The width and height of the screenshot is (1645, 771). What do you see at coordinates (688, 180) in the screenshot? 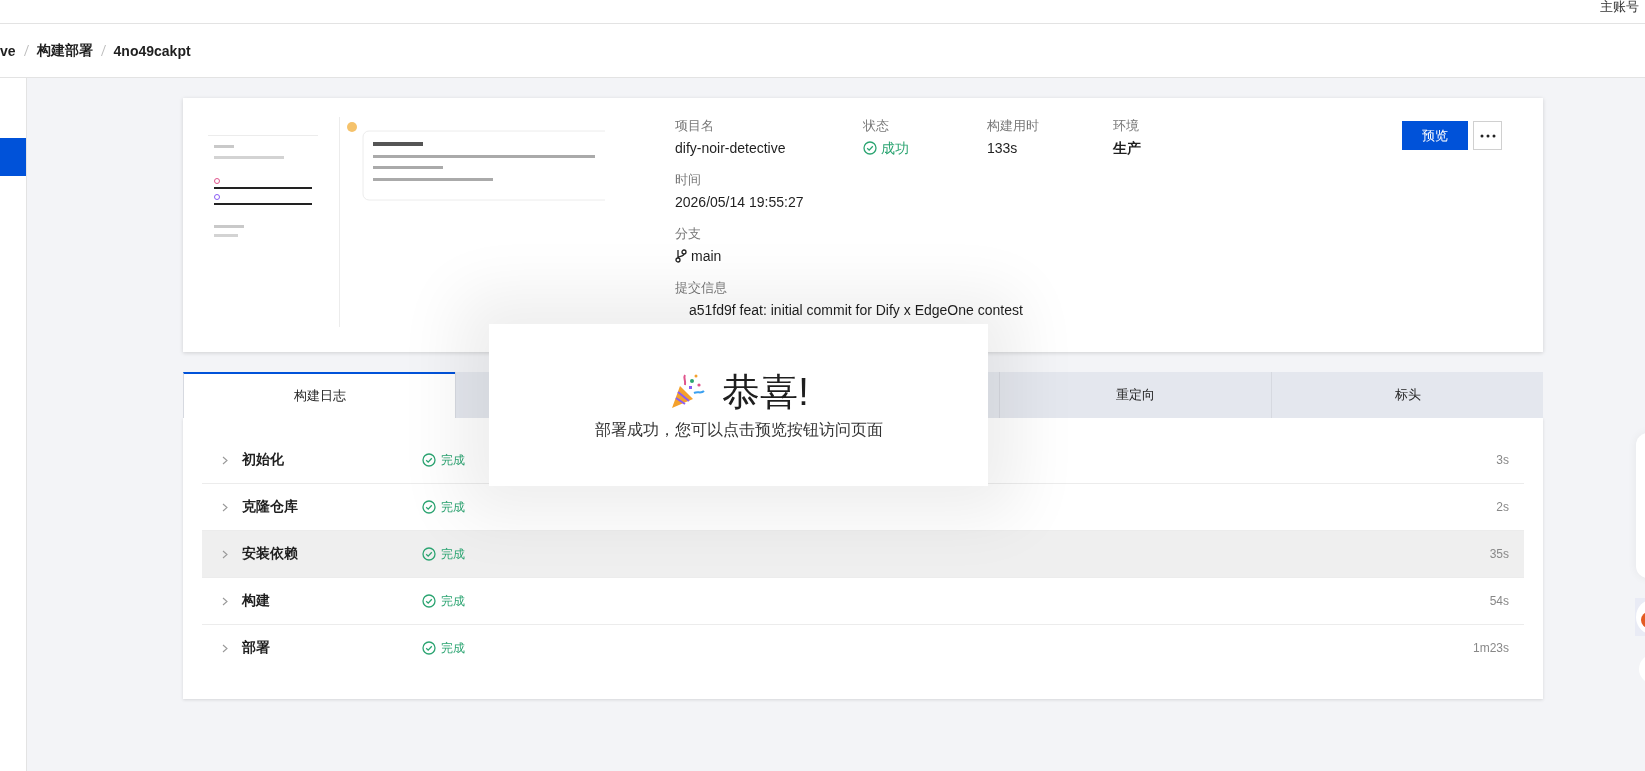
I see `field-label: 时间` at bounding box center [688, 180].